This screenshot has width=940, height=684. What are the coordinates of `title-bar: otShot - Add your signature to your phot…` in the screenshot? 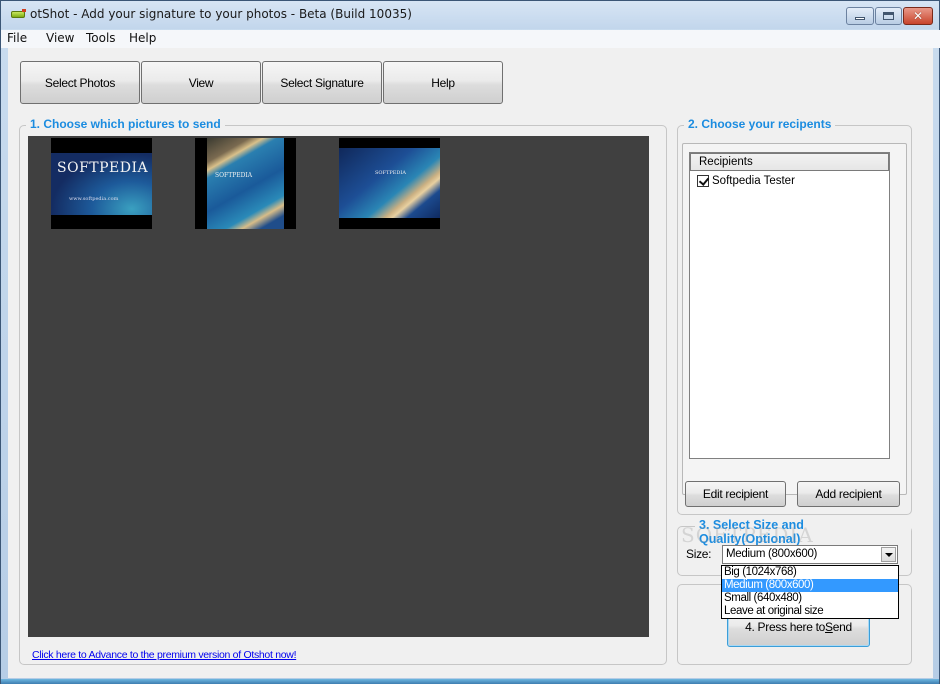 It's located at (470, 15).